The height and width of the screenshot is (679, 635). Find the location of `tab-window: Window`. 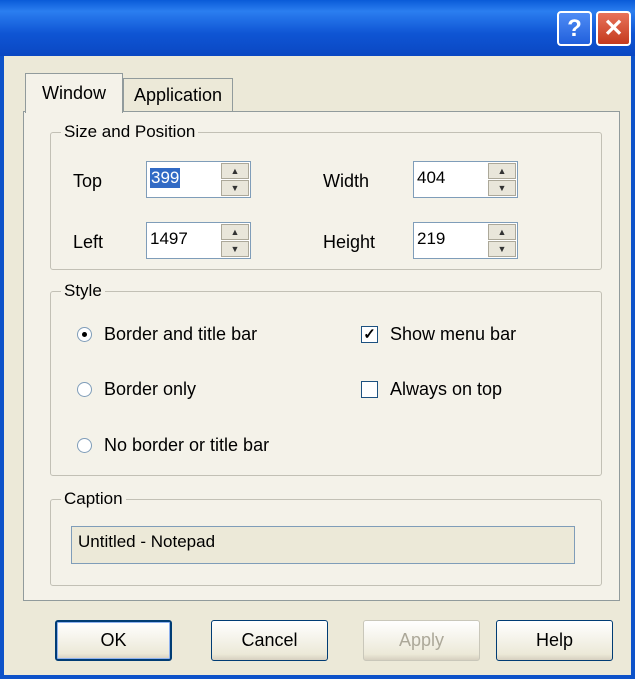

tab-window: Window is located at coordinates (74, 93).